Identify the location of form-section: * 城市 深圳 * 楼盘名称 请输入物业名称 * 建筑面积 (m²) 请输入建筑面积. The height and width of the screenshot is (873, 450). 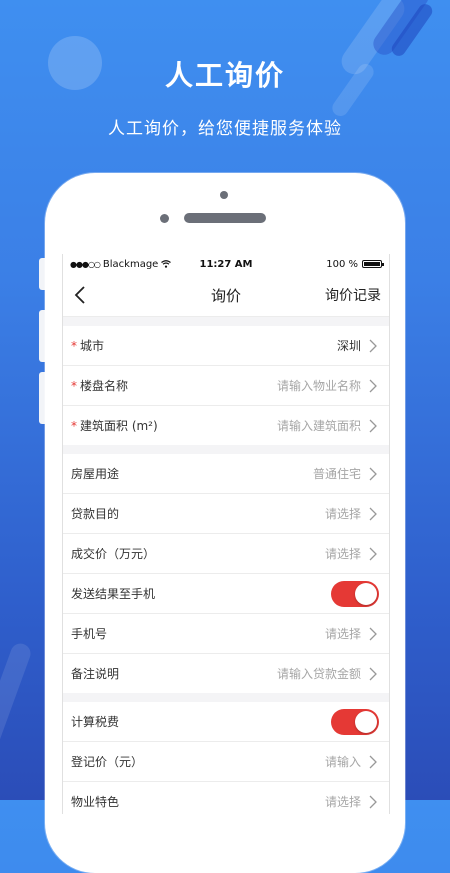
(226, 385).